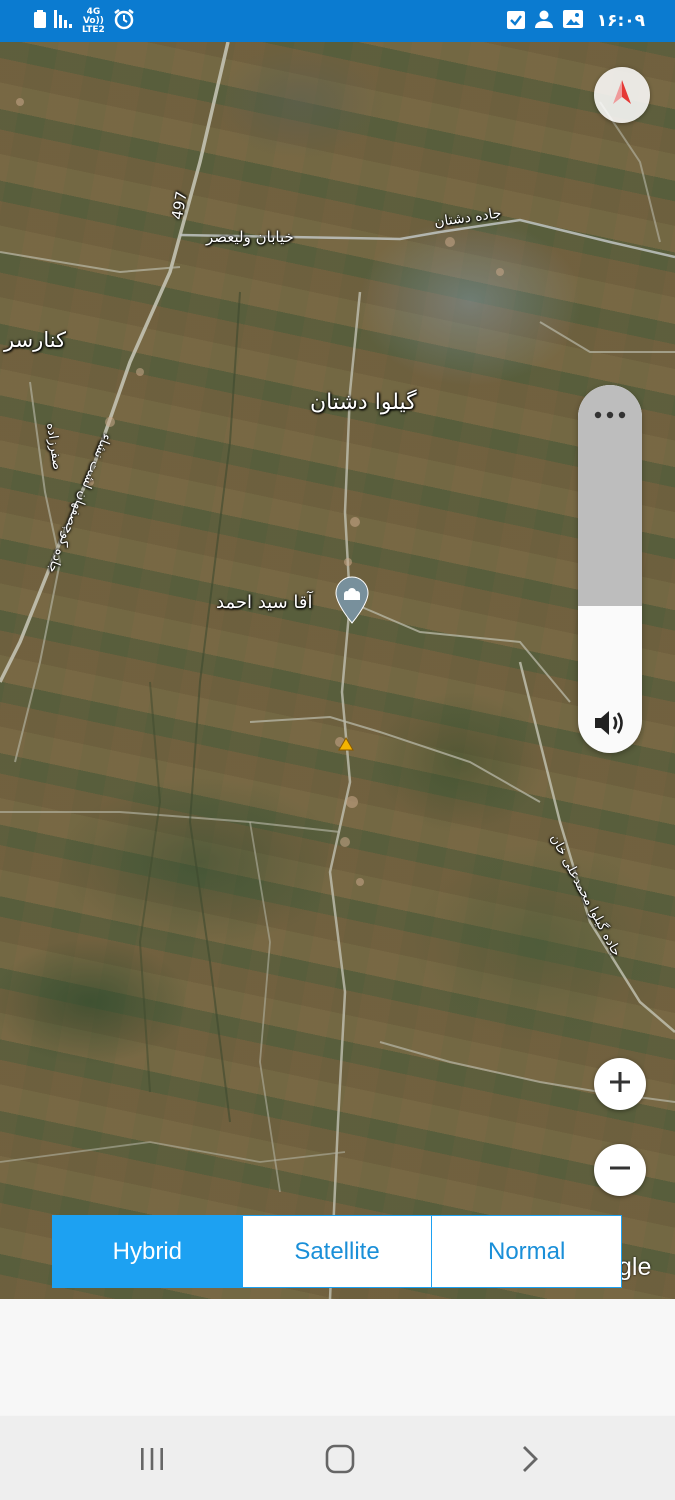 The width and height of the screenshot is (675, 1500). Describe the element at coordinates (264, 602) in the screenshot. I see `aqa-seyed-ahmad-label: آقا سید احمد` at that location.